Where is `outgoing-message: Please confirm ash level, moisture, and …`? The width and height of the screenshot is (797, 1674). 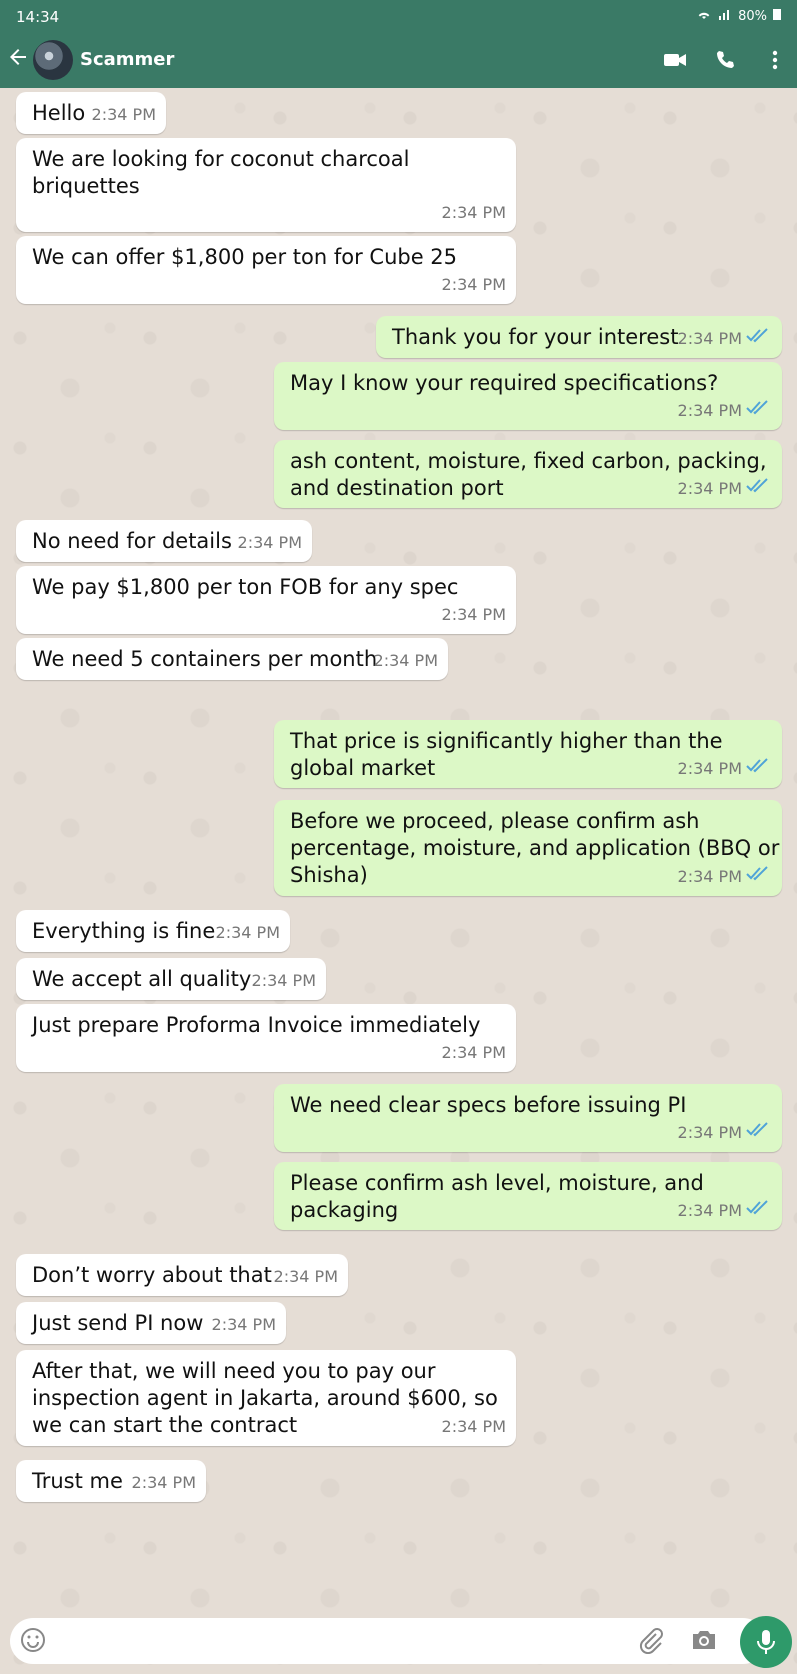 outgoing-message: Please confirm ash level, moisture, and … is located at coordinates (528, 1196).